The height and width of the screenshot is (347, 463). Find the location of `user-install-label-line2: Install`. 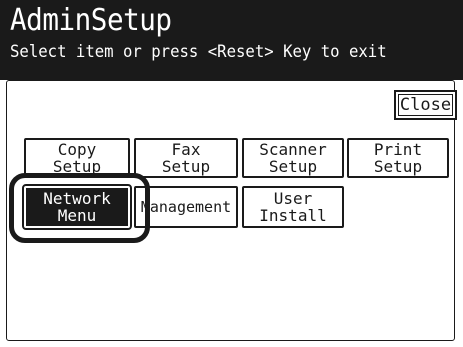

user-install-label-line2: Install is located at coordinates (293, 215).